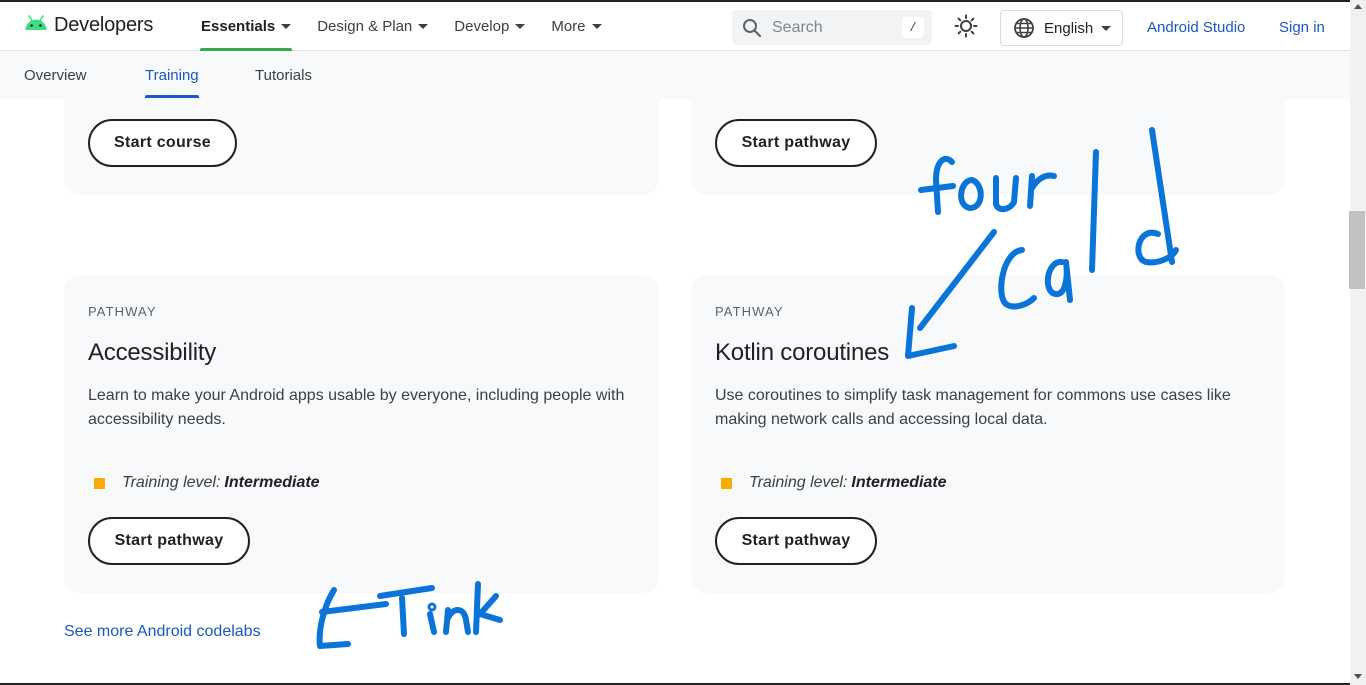  I want to click on main-nav: Essentials Design & Plan Develop More, so click(401, 26).